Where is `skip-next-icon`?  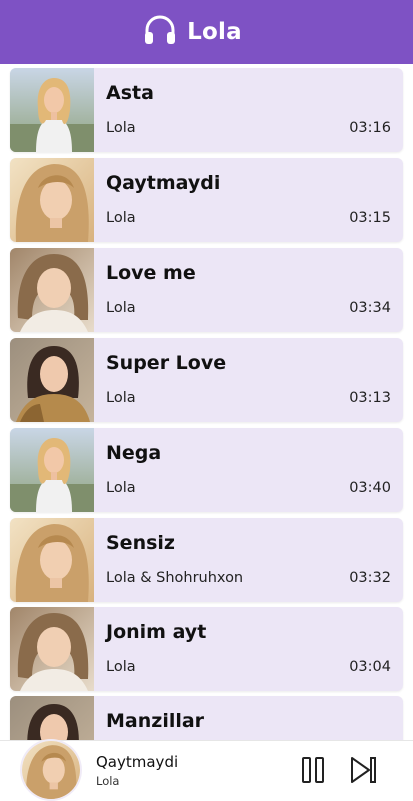 skip-next-icon is located at coordinates (363, 773).